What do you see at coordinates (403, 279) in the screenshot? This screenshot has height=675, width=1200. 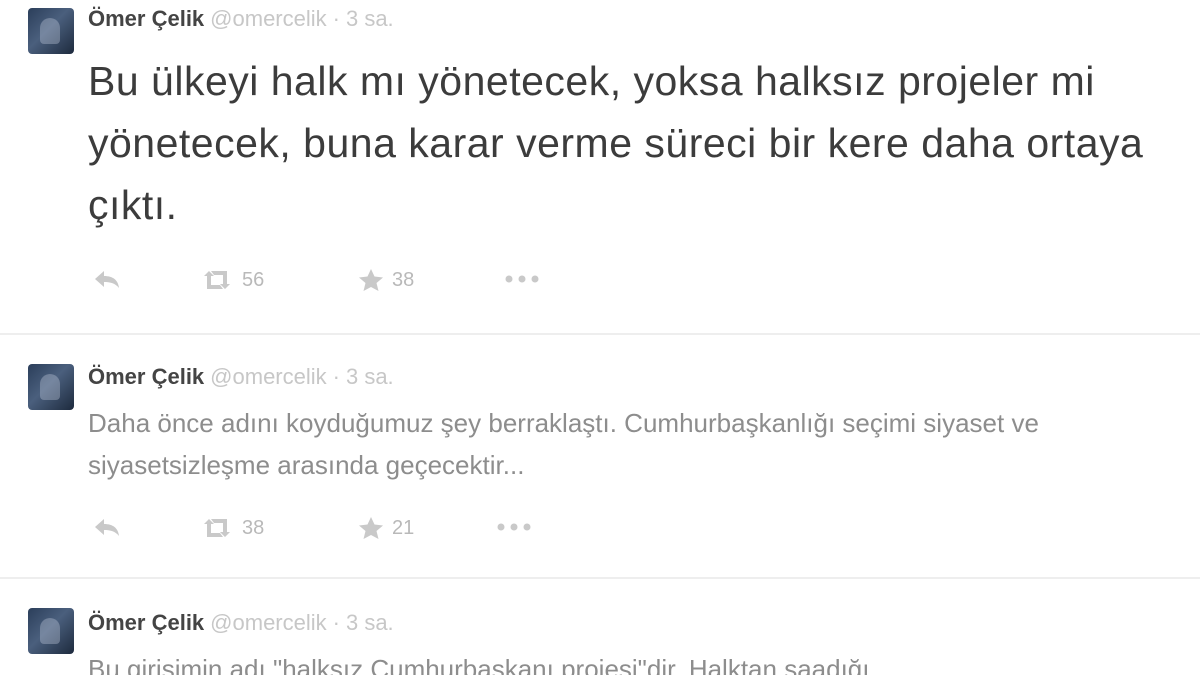 I see `favorite-count: 38` at bounding box center [403, 279].